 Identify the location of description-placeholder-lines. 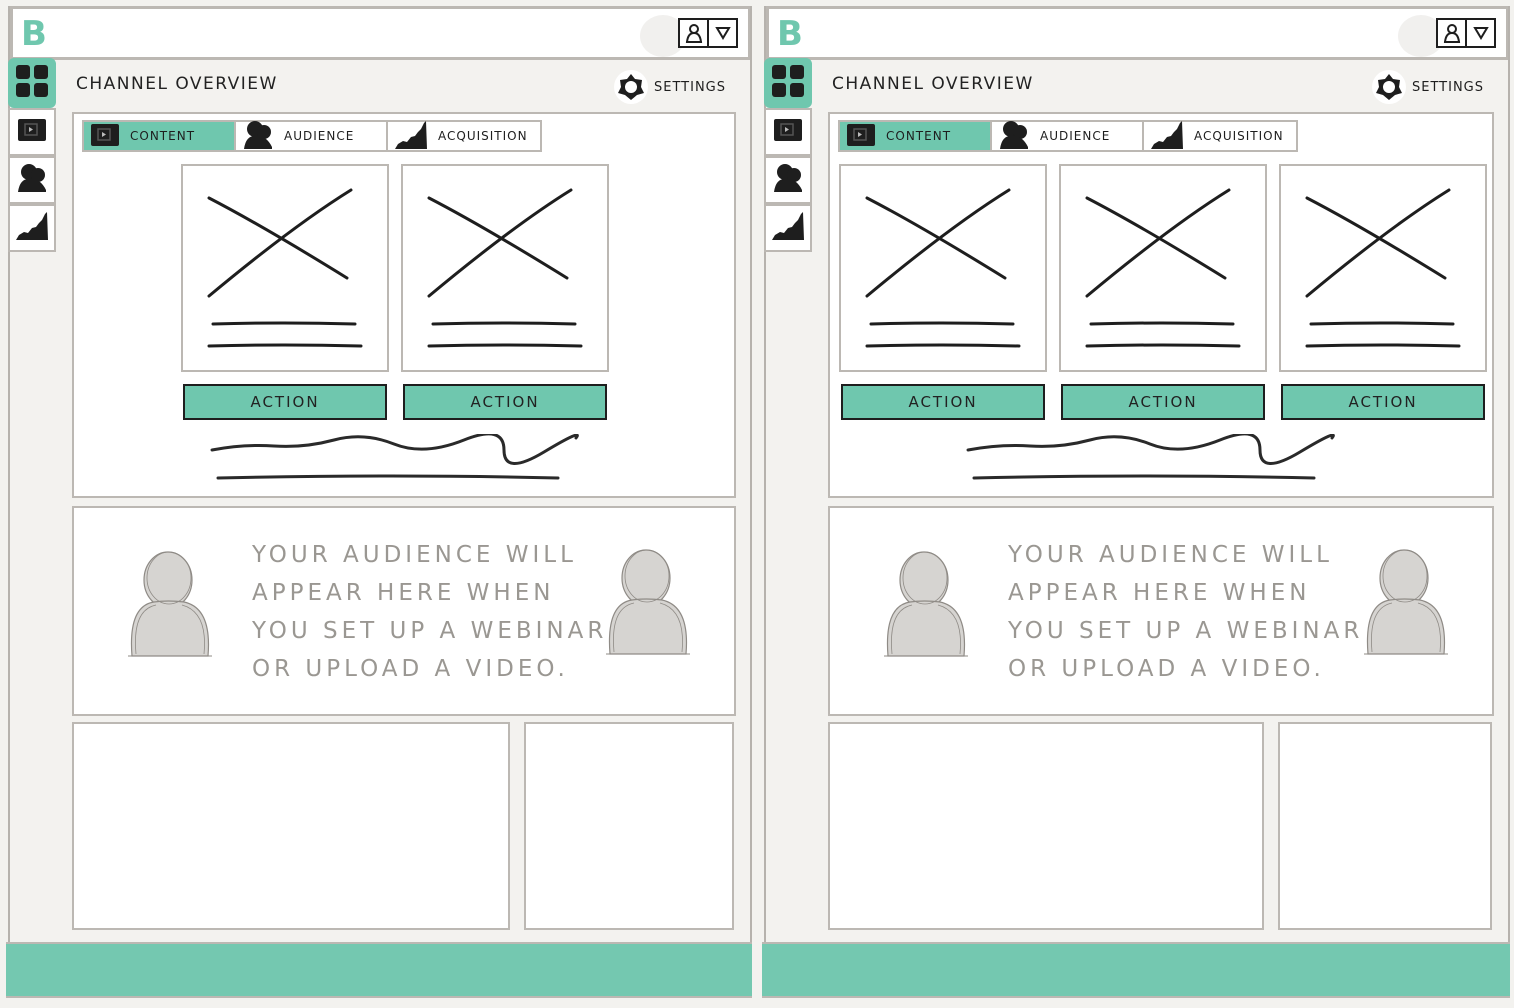
(1150, 457).